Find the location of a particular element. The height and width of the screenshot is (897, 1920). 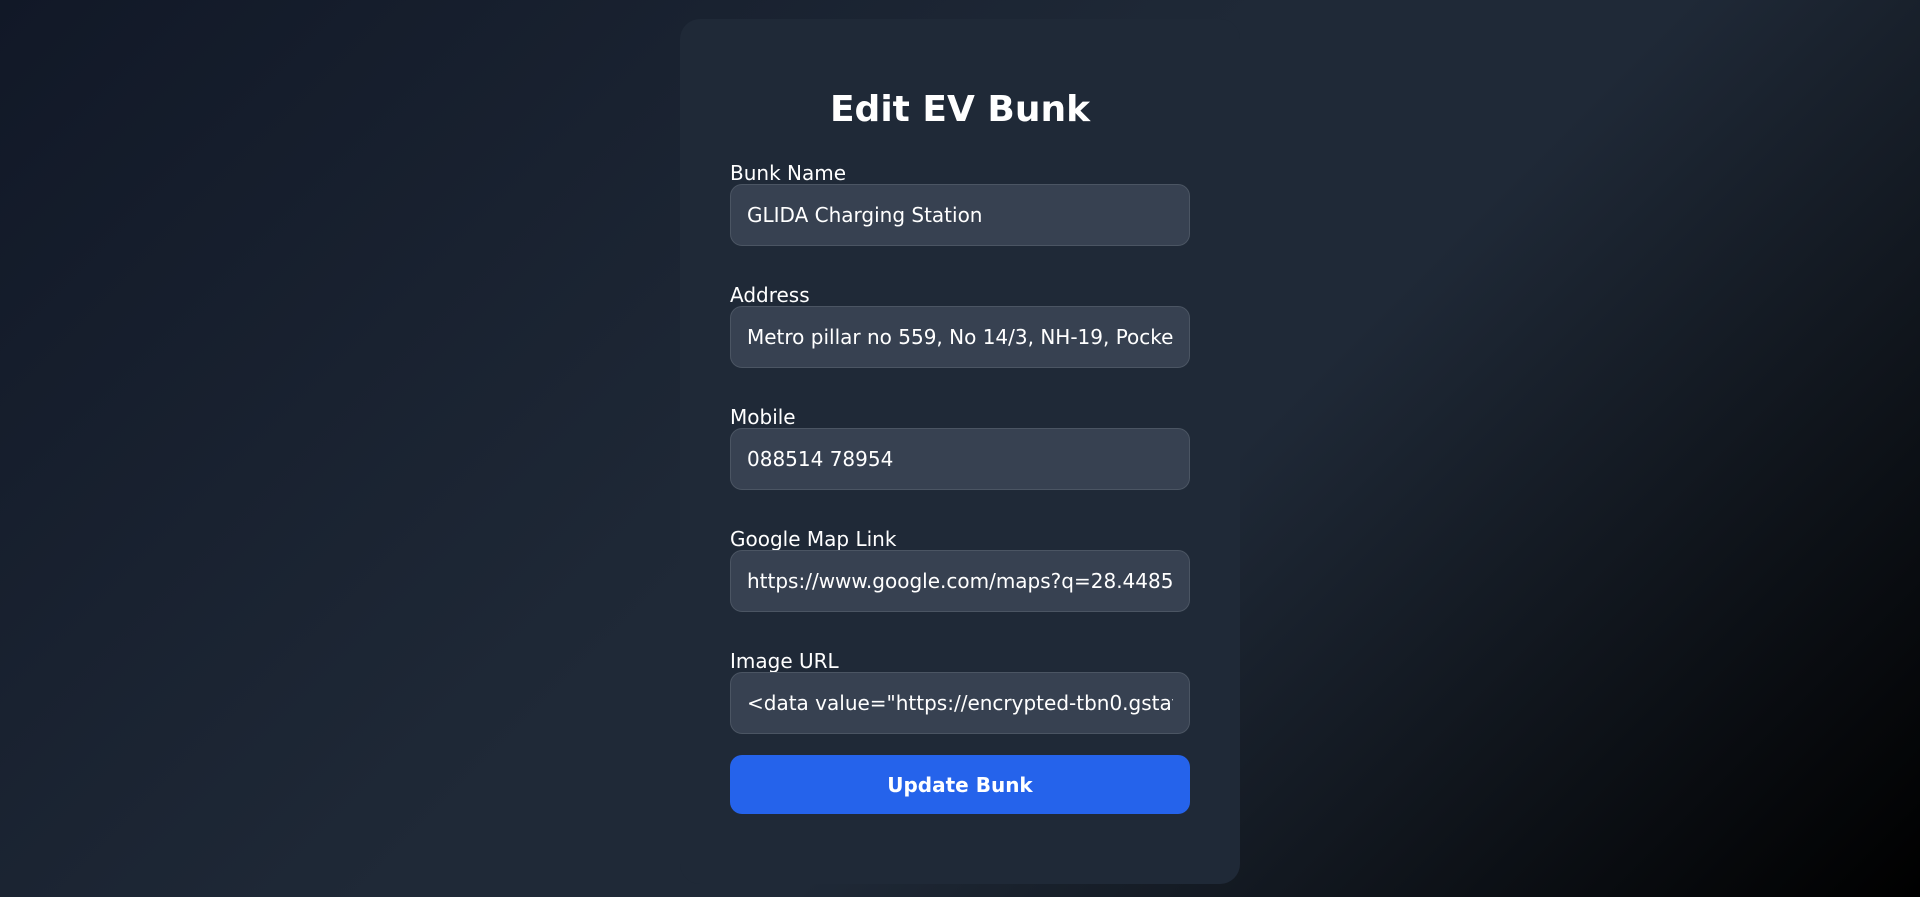

page-title: Edit EV Bunk is located at coordinates (960, 109).